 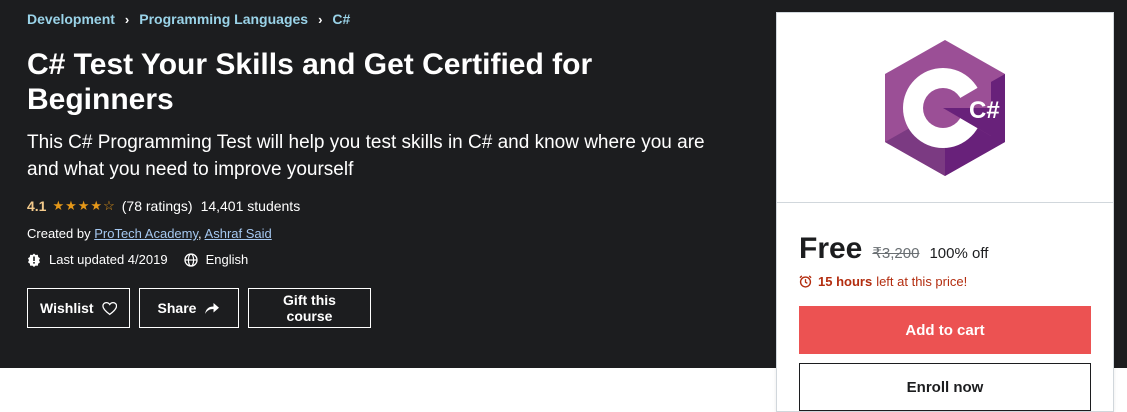 I want to click on course-meta: Last updated 4/2019 English, so click(x=145, y=259).